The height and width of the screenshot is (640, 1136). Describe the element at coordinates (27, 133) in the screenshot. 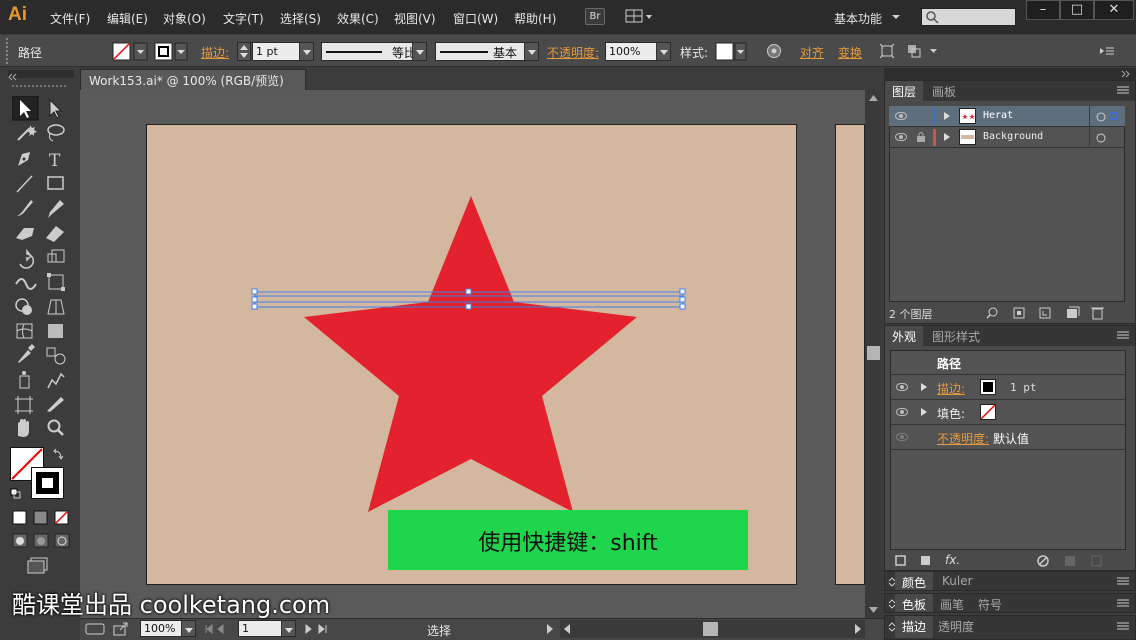

I see `magic-wand-tool-icon` at that location.